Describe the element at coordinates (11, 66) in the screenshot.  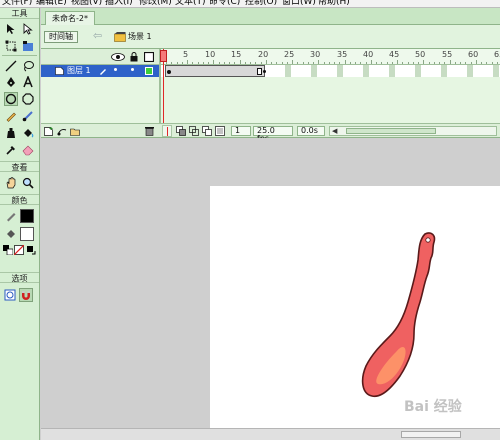
I see `line-tool-icon` at that location.